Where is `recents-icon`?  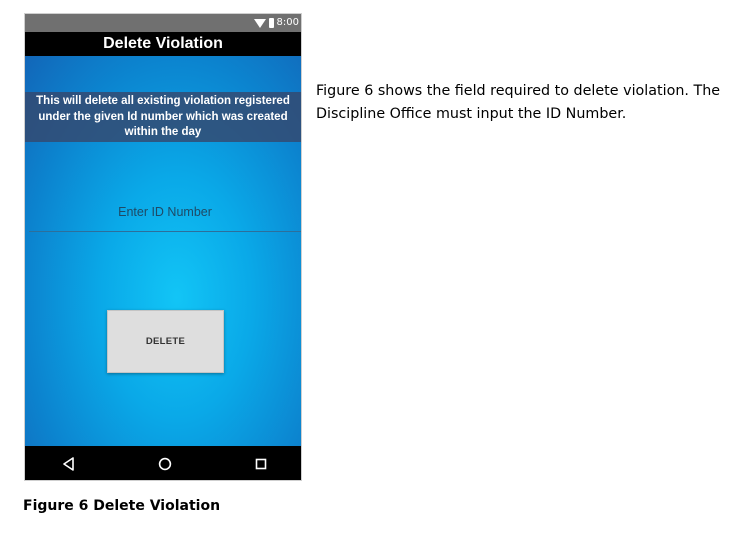
recents-icon is located at coordinates (261, 464).